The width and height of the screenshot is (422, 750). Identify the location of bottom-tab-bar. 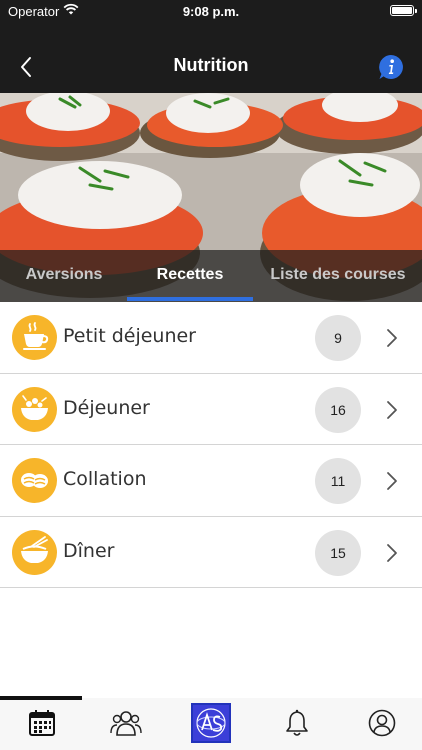
(211, 723).